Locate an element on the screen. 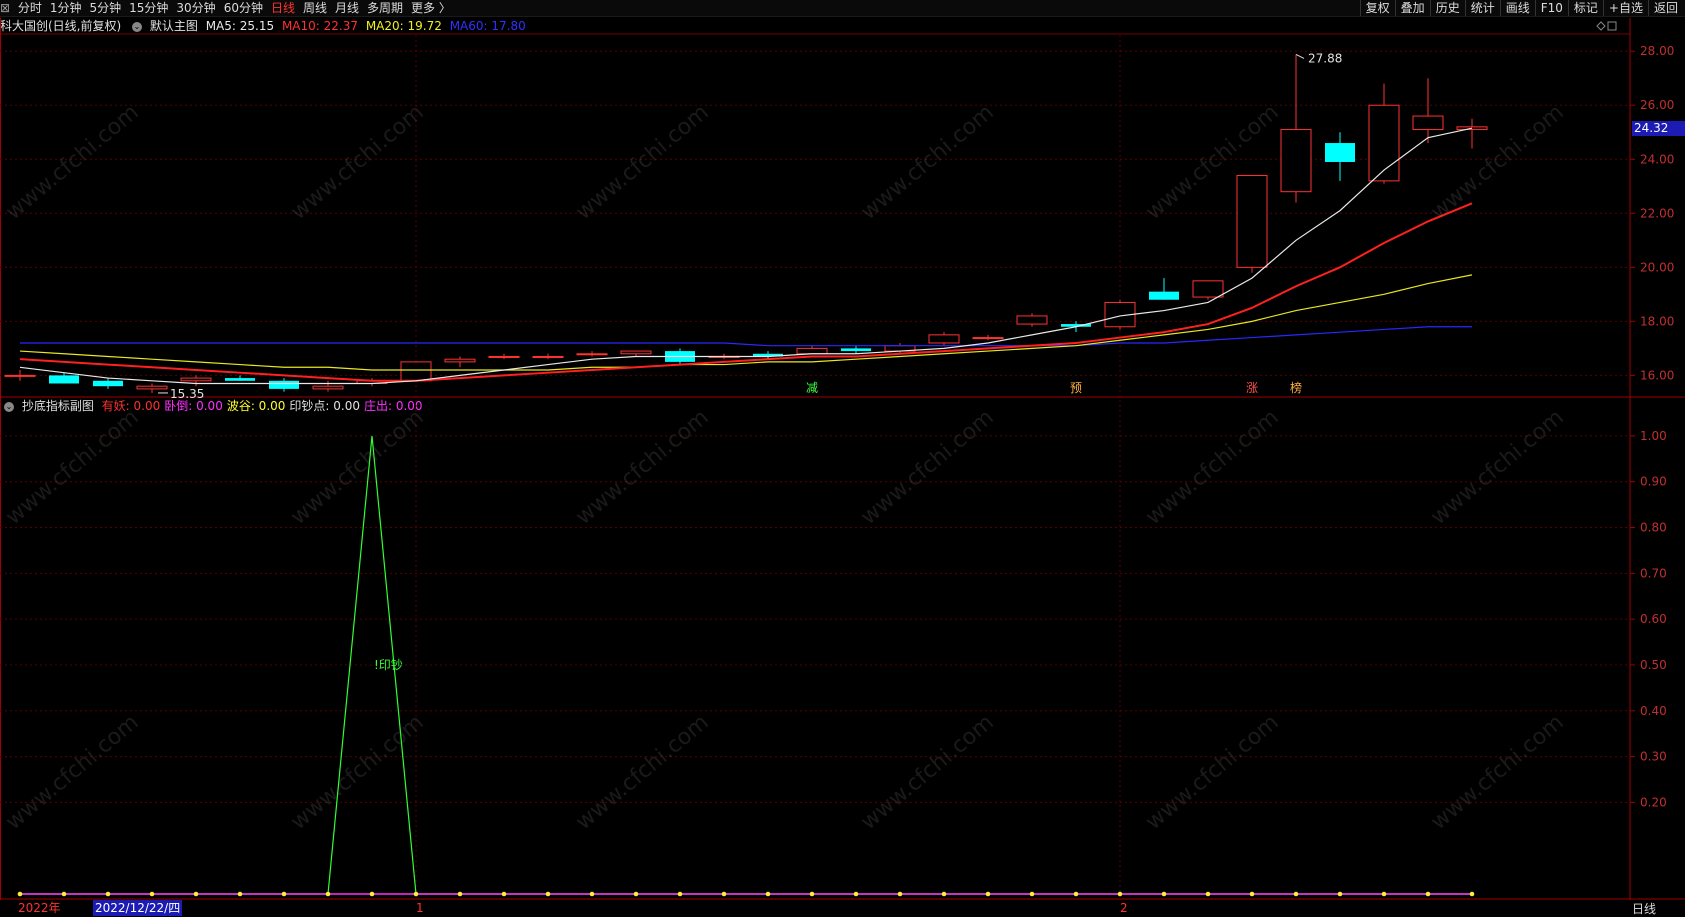 This screenshot has height=917, width=1685. indicator-tick-label: 0.40 is located at coordinates (1653, 711).